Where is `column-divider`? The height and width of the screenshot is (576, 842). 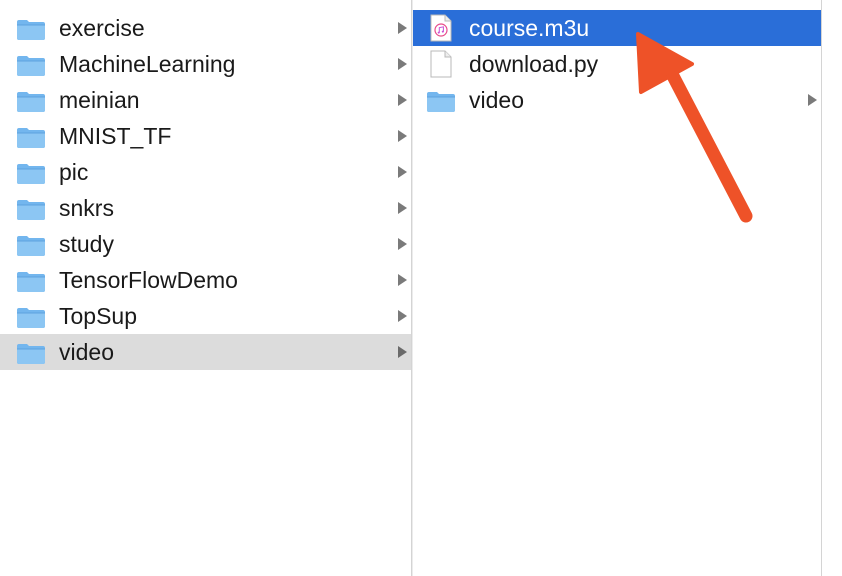 column-divider is located at coordinates (411, 288).